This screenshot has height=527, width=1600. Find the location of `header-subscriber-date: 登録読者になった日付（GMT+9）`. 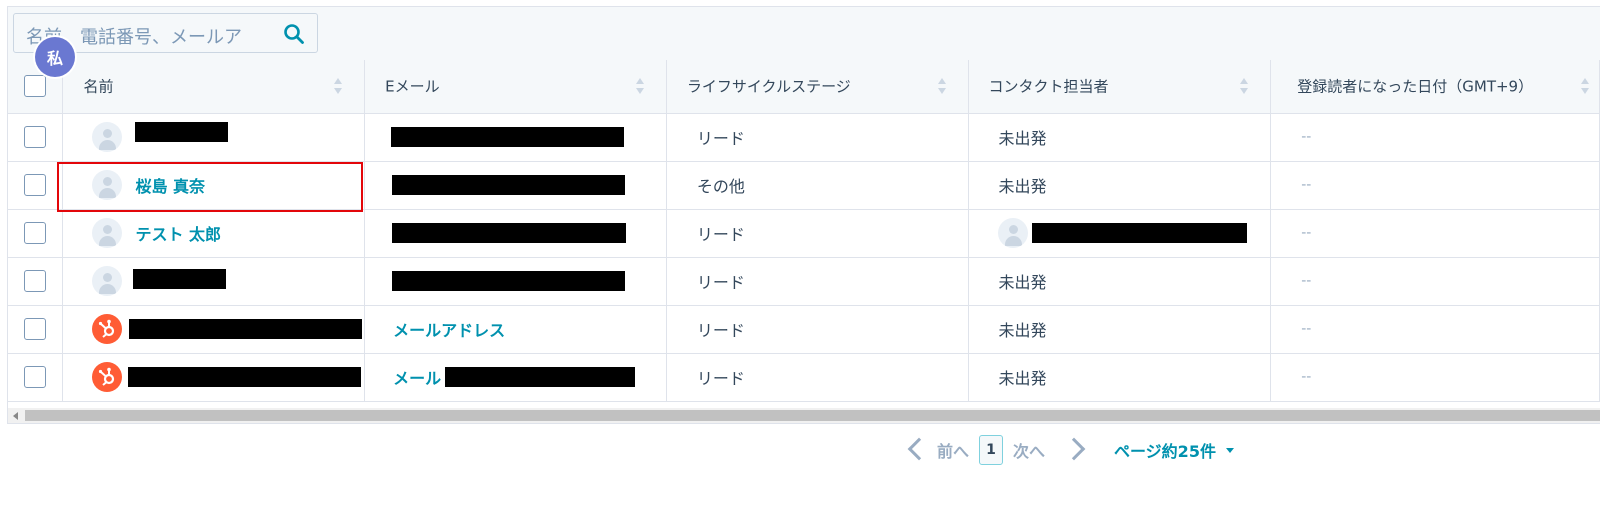

header-subscriber-date: 登録読者になった日付（GMT+9） is located at coordinates (1435, 87).